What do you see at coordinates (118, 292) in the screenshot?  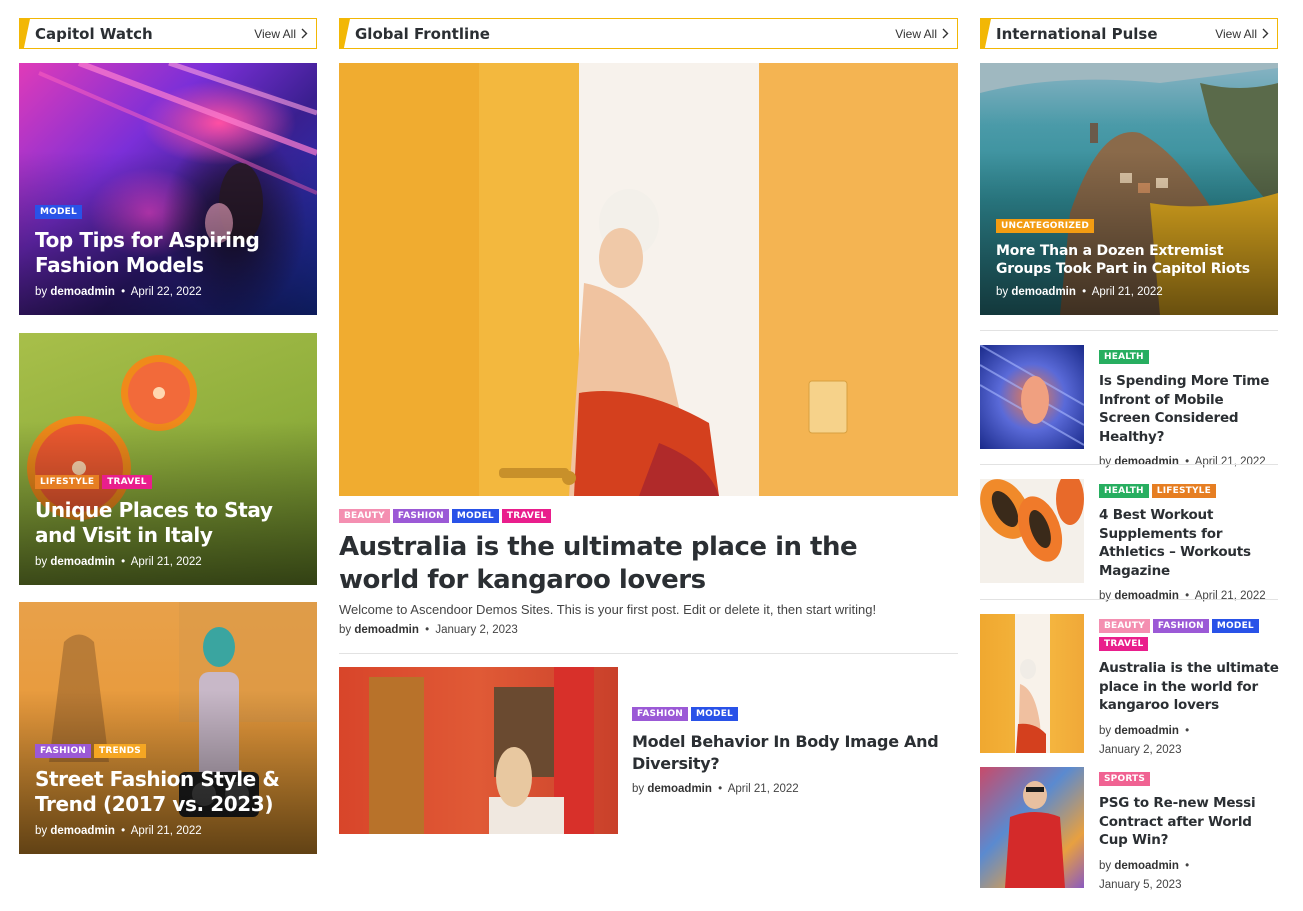 I see `post-meta: by demoadmin • April 22, 2022` at bounding box center [118, 292].